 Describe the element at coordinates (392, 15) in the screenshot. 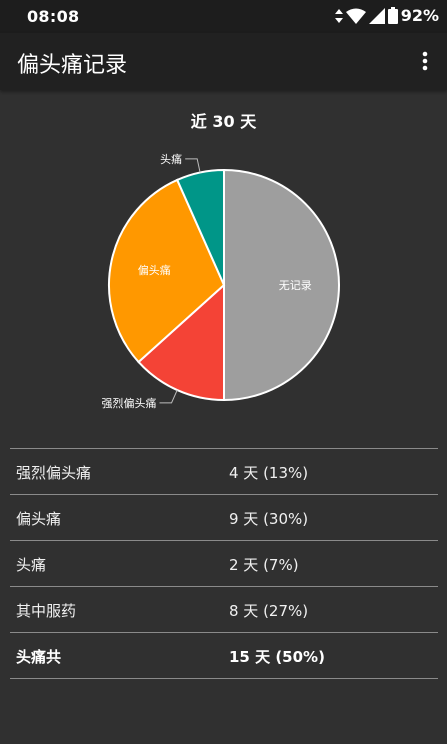

I see `battery-icon` at that location.